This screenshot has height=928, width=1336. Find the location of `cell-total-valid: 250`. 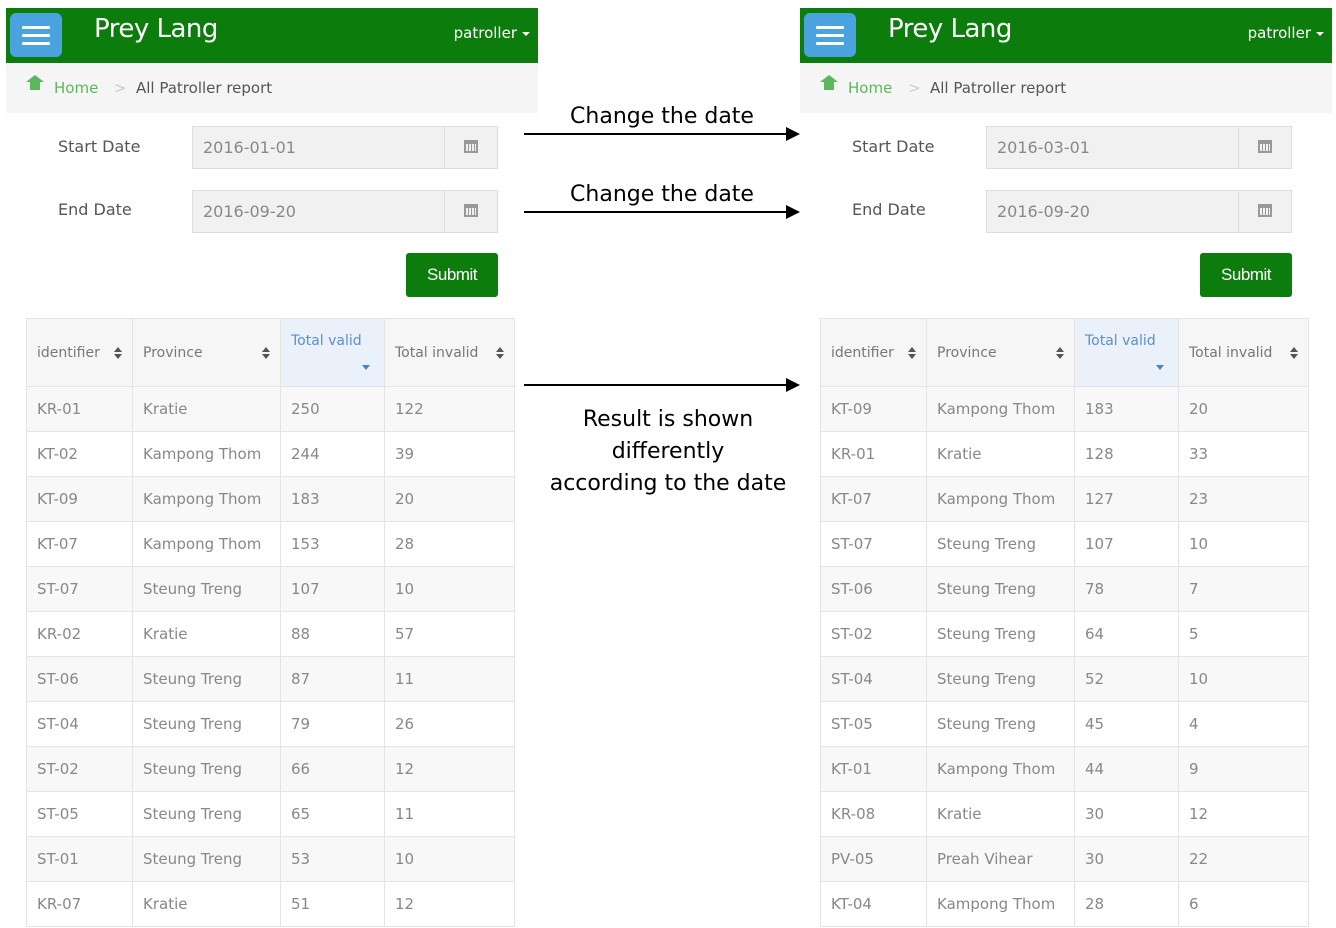

cell-total-valid: 250 is located at coordinates (332, 409).